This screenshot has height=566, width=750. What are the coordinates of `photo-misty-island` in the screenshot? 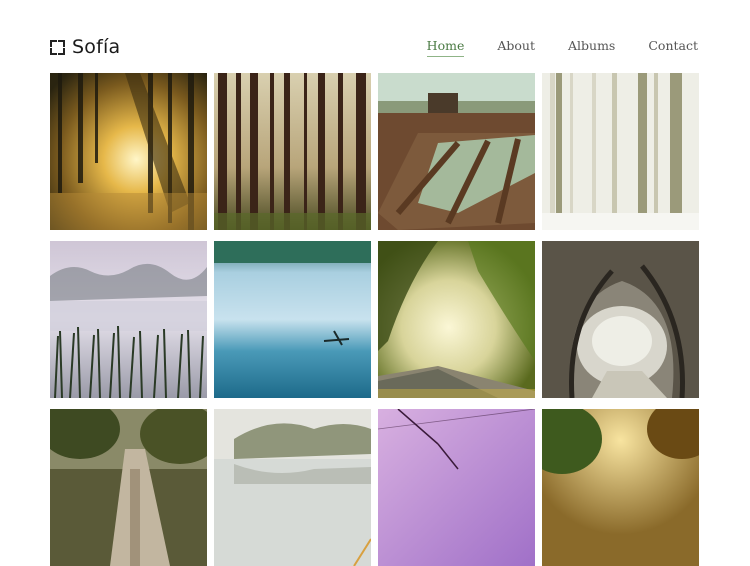 It's located at (292, 487).